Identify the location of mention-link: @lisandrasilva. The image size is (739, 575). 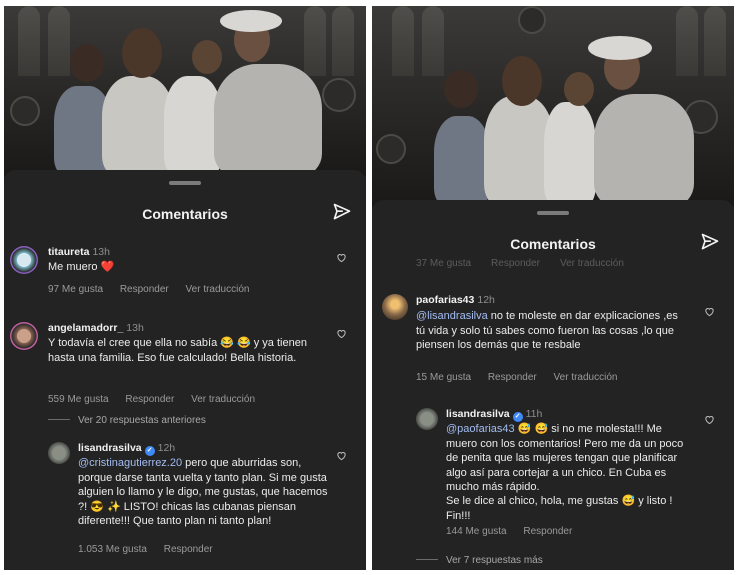
(452, 316).